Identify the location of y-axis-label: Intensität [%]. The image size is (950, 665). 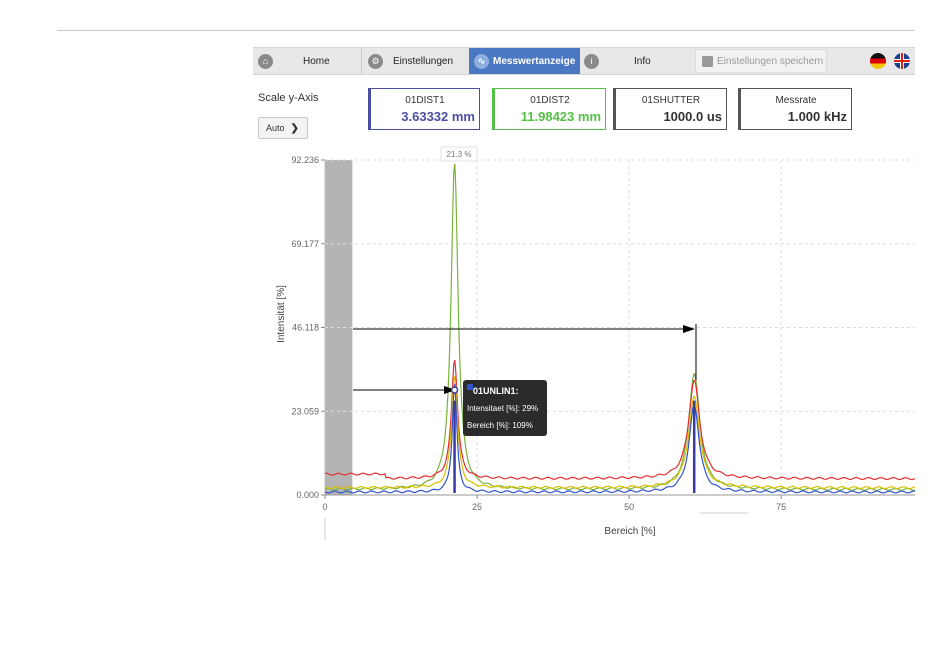
(281, 314).